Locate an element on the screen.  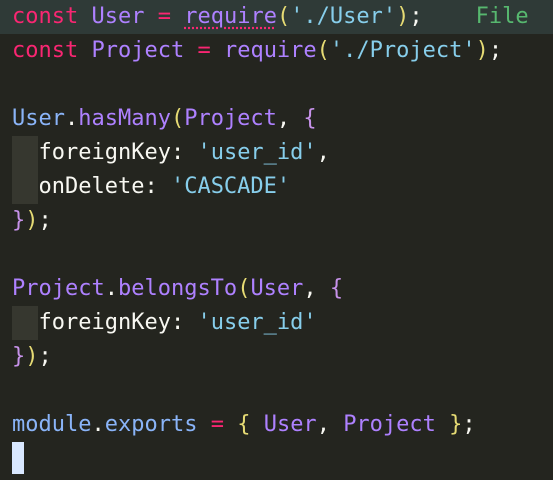
method-belongsto: belongsTo is located at coordinates (177, 288).